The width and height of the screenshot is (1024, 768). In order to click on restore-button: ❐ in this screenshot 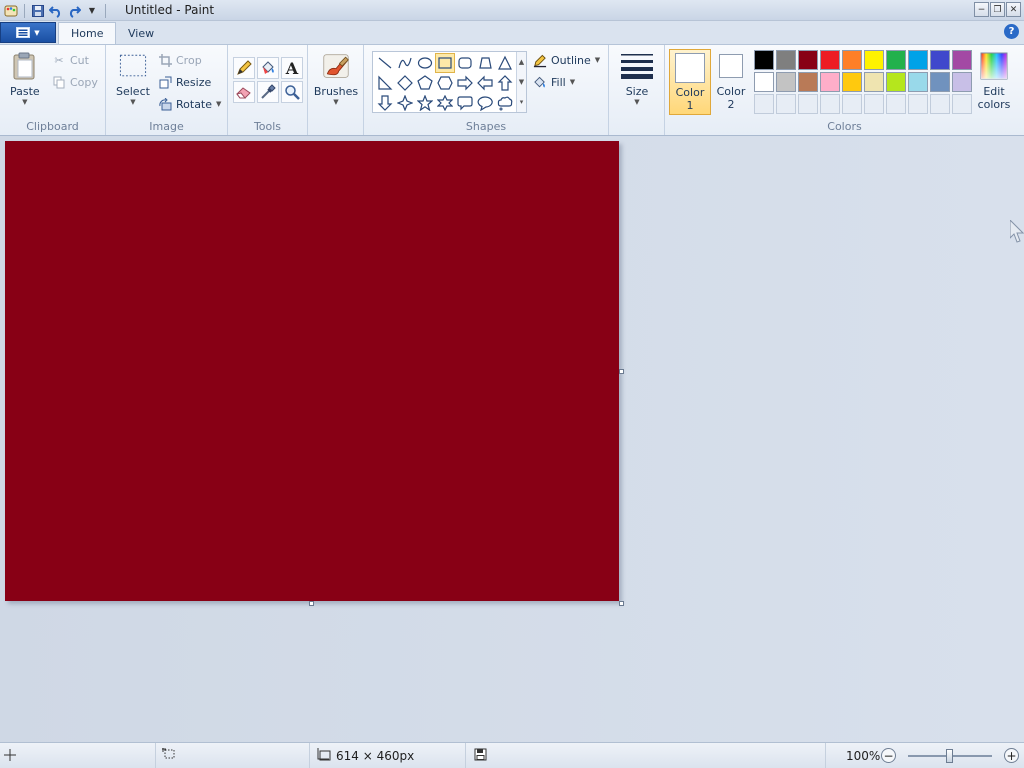, I will do `click(997, 9)`.